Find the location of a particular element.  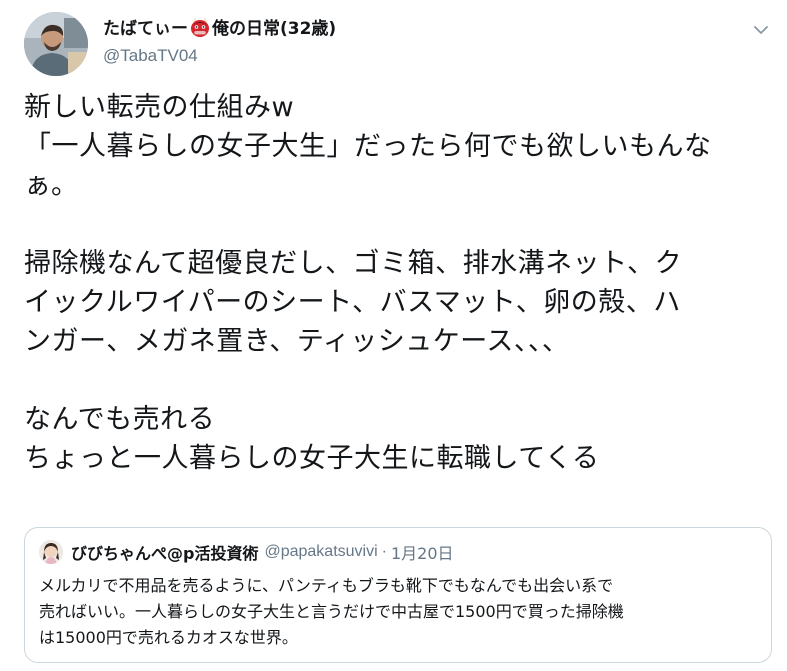

quoted-author-handle: @papakatsuvivi is located at coordinates (321, 551).